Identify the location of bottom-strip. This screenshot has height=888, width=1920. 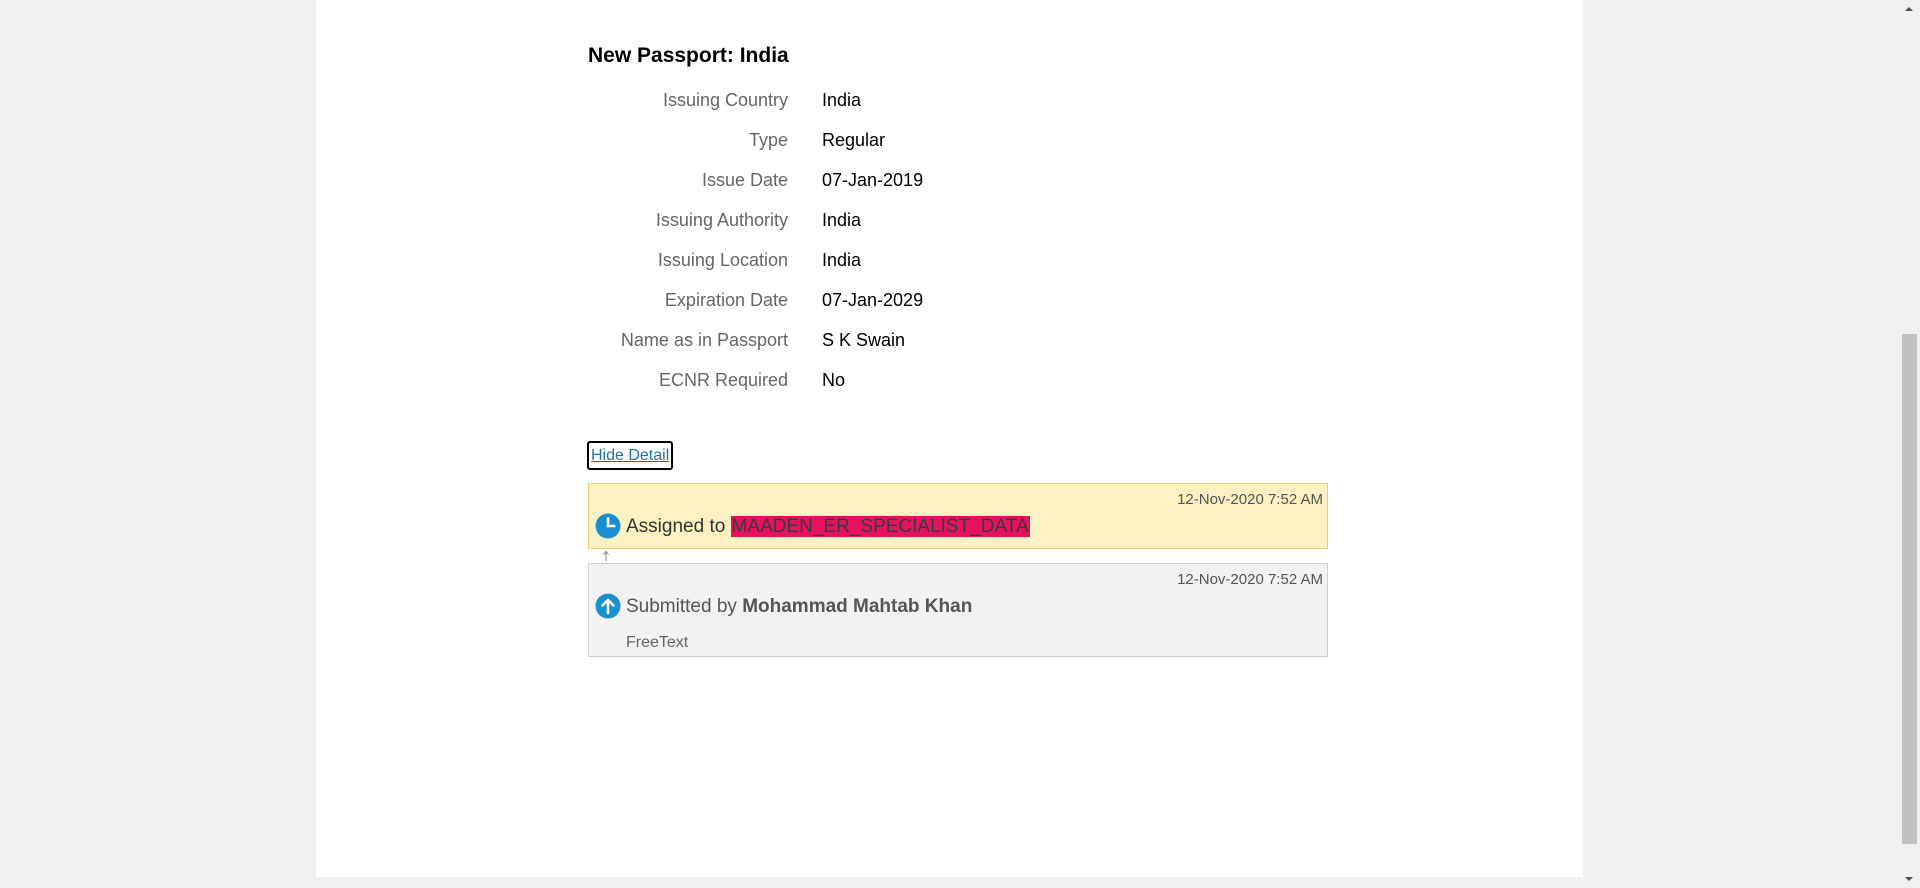
(949, 882).